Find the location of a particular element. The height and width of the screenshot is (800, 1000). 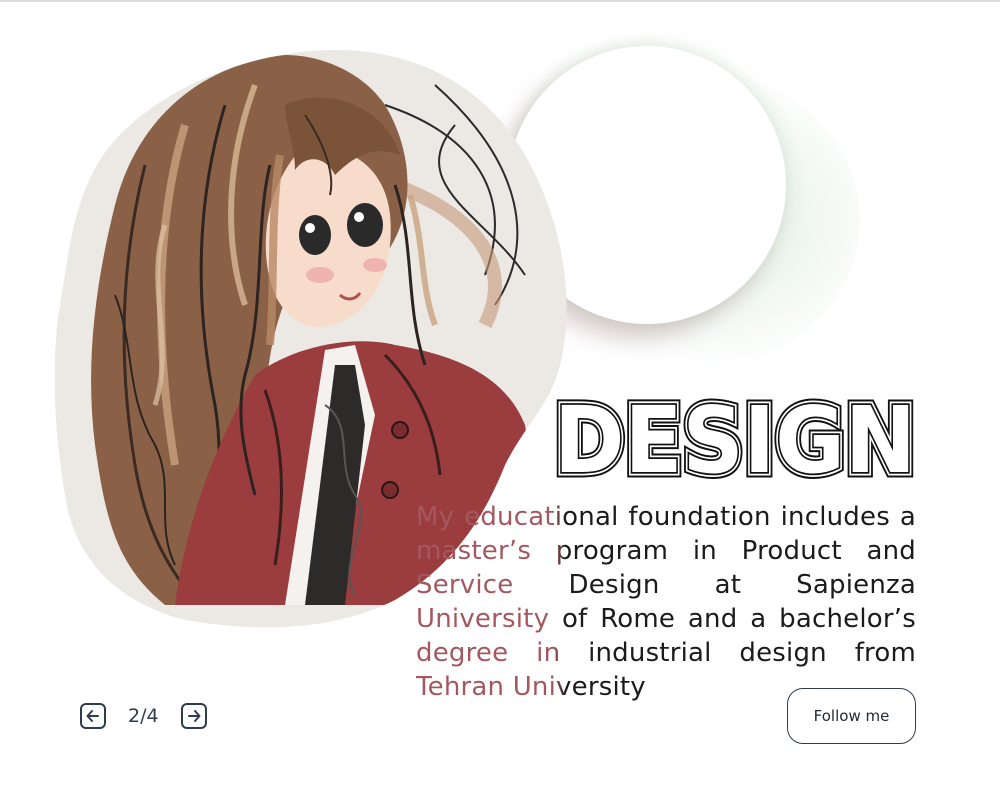

hero-title: DESIGN DESIGN DESIGN DESIGN is located at coordinates (731, 441).